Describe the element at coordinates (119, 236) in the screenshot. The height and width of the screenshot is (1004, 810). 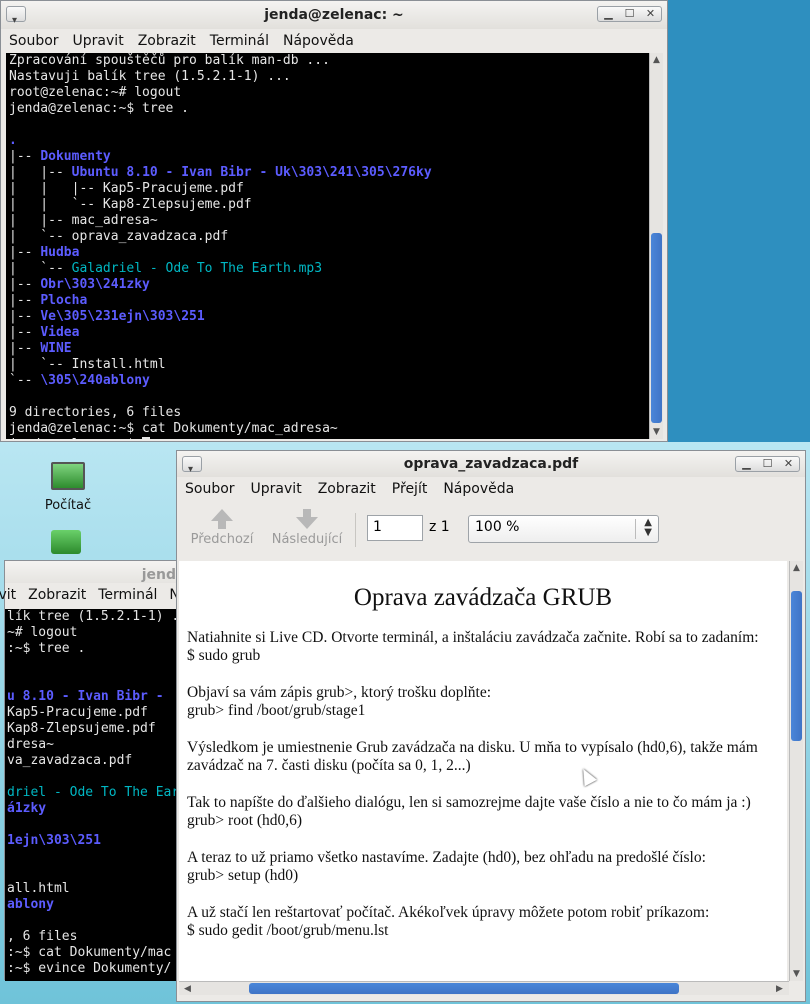
I see `line-text: | `-- oprava_zavadzaca.pdf` at that location.